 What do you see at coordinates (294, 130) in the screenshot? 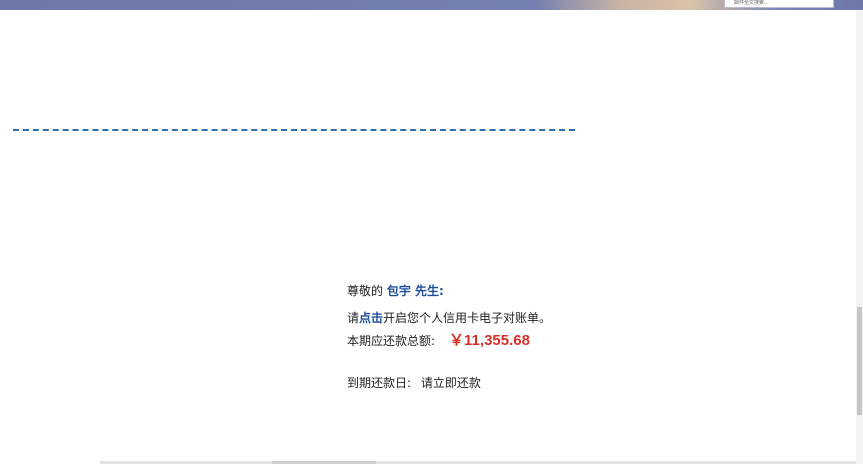
I see `dashed-divider` at bounding box center [294, 130].